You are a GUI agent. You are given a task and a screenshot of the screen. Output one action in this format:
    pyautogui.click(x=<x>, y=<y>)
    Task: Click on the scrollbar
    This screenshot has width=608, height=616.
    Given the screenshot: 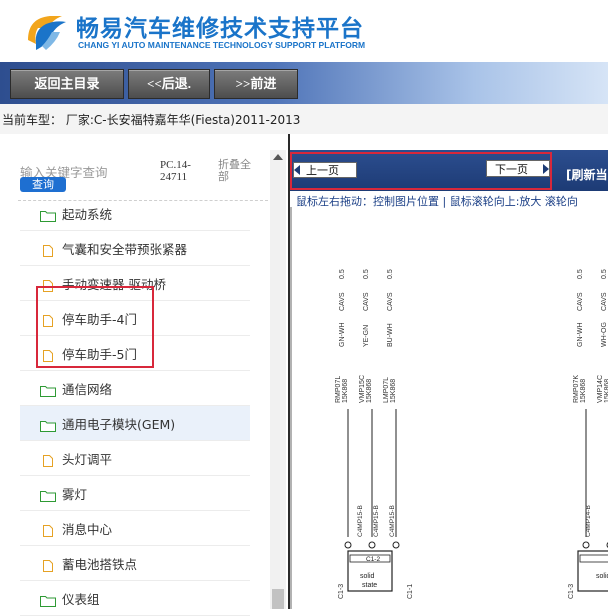 What is the action you would take?
    pyautogui.click(x=278, y=379)
    